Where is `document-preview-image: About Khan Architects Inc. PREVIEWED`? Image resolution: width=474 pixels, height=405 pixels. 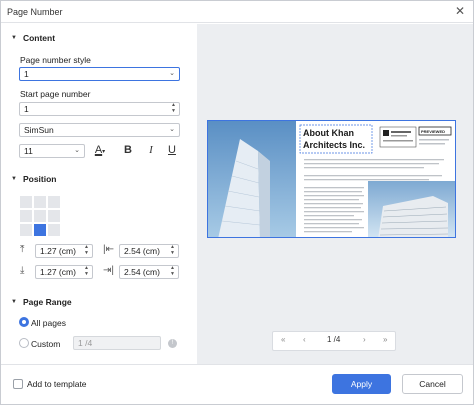 document-preview-image: About Khan Architects Inc. PREVIEWED is located at coordinates (331, 179).